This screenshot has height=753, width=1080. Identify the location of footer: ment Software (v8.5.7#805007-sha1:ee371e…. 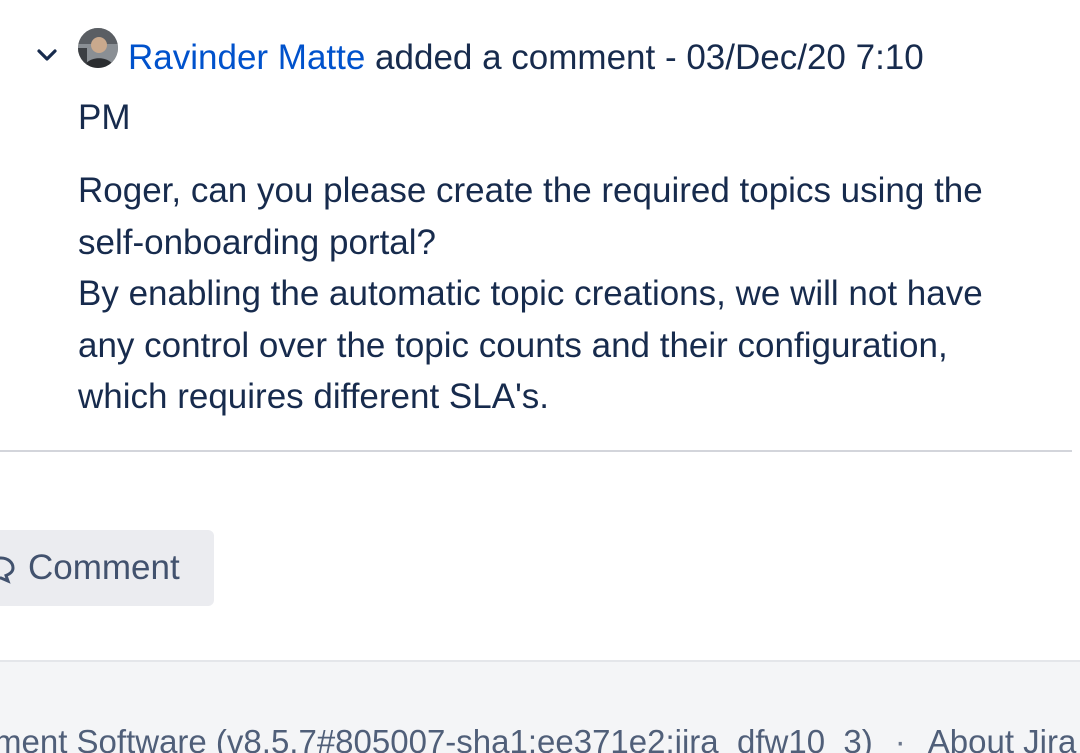
(540, 706).